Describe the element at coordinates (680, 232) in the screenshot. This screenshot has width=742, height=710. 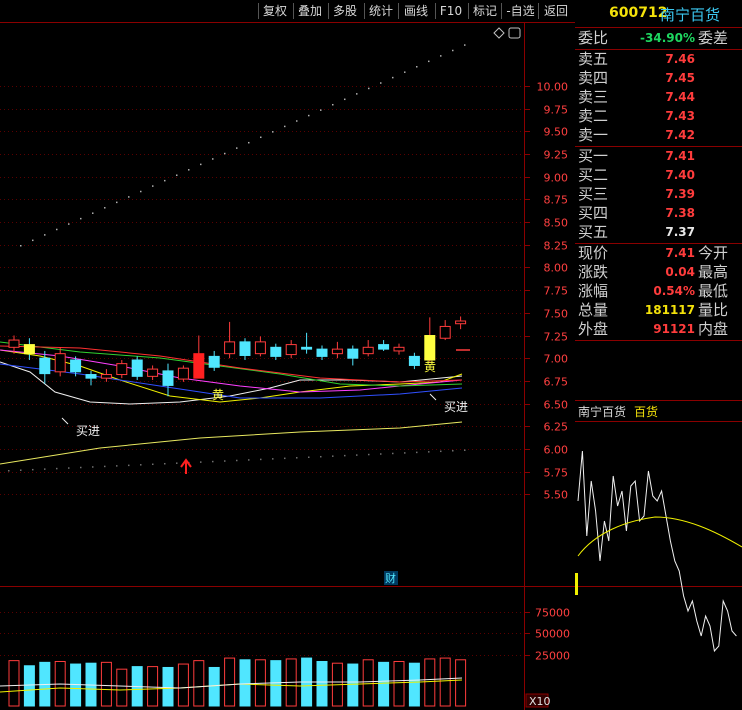
I see `bid-value: 7.37` at that location.